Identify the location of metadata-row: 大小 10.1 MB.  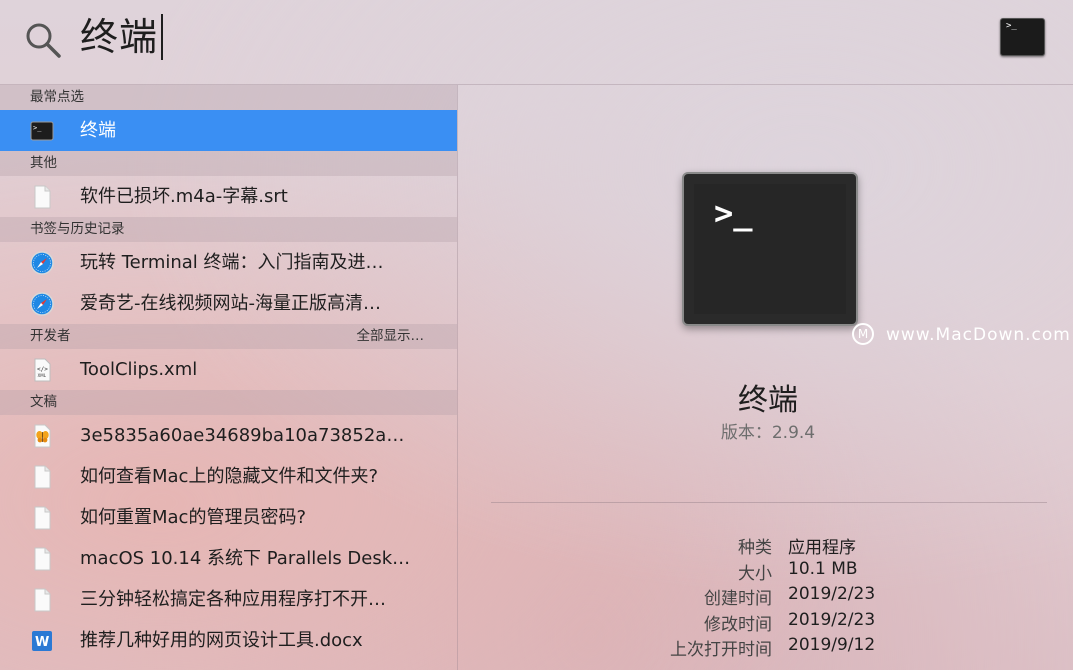
(765, 570).